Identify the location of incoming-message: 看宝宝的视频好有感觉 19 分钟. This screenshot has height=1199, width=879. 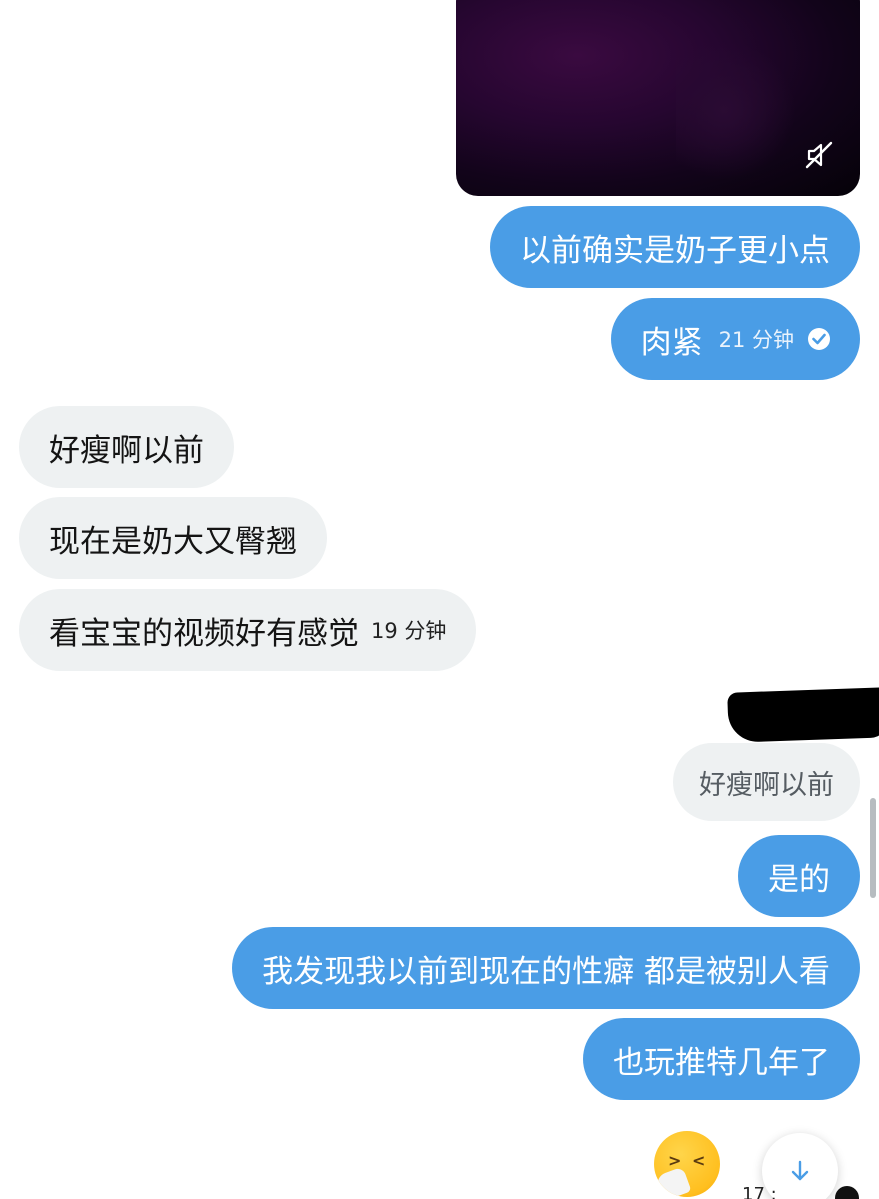
(248, 630).